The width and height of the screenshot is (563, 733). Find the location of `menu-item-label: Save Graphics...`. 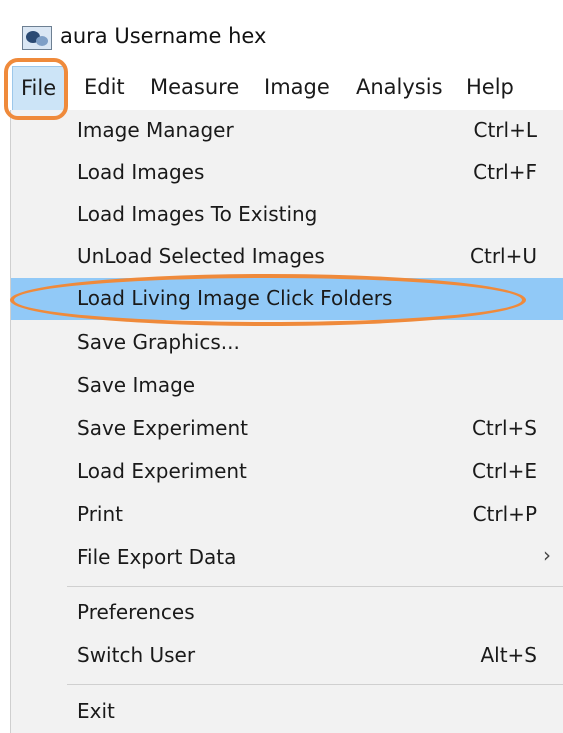

menu-item-label: Save Graphics... is located at coordinates (158, 342).